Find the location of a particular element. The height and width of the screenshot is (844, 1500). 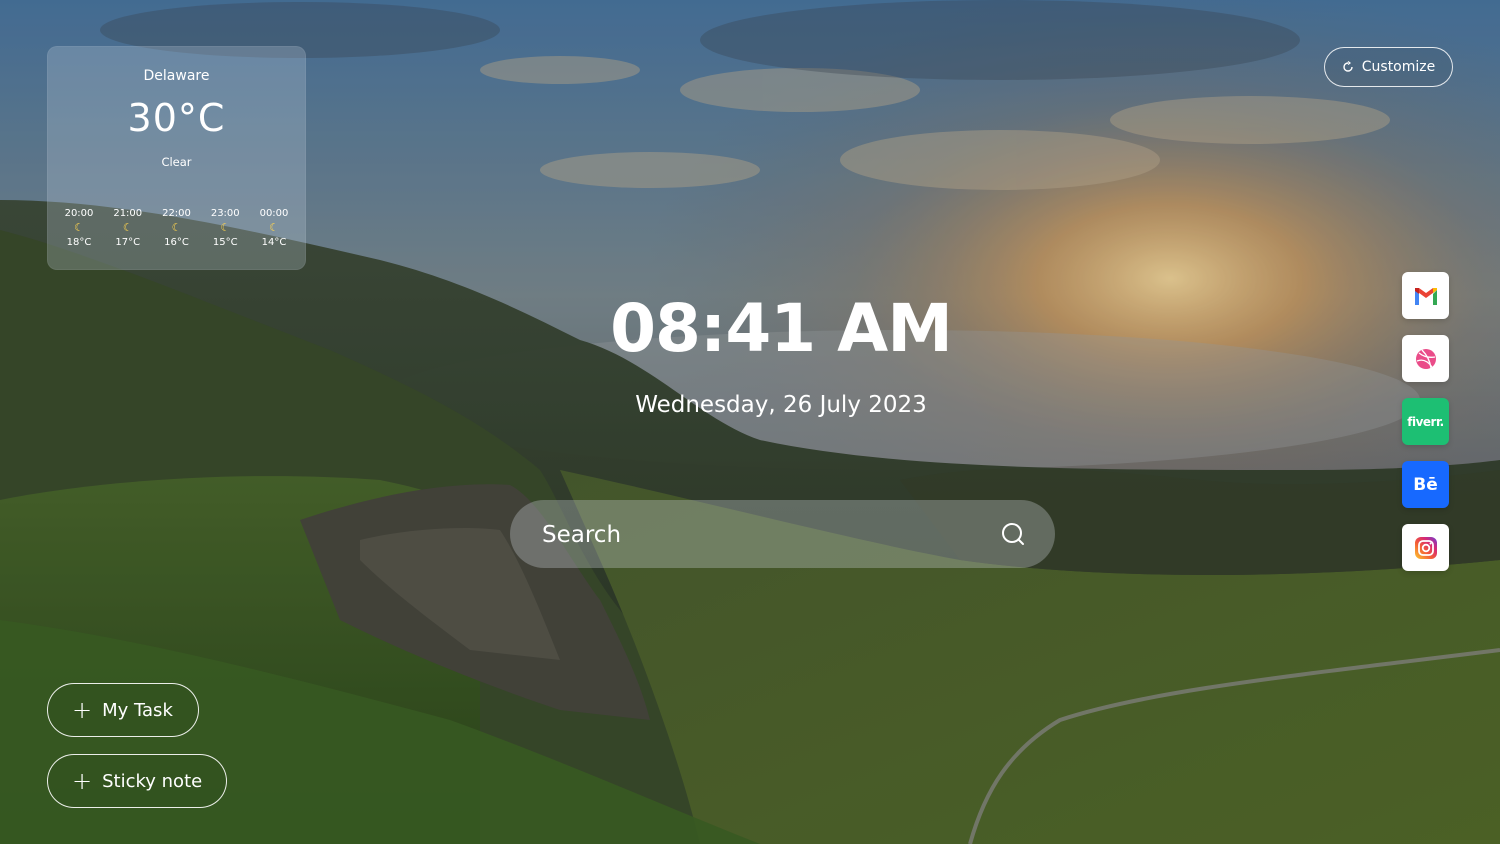

forecast-temp: 17°C is located at coordinates (128, 242).